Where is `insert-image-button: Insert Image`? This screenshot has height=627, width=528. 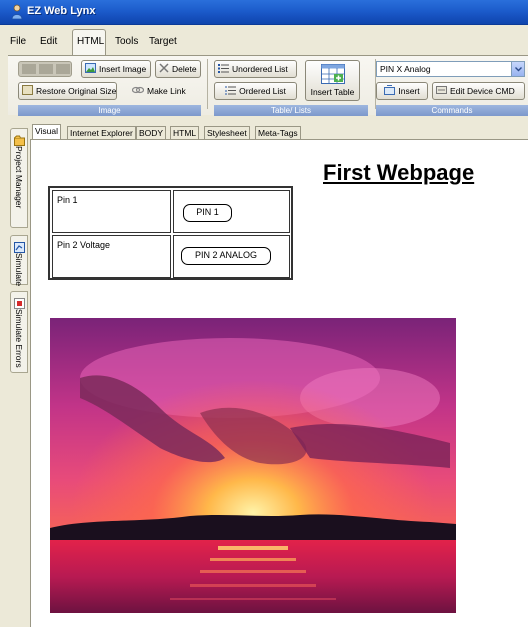
insert-image-button: Insert Image is located at coordinates (116, 69).